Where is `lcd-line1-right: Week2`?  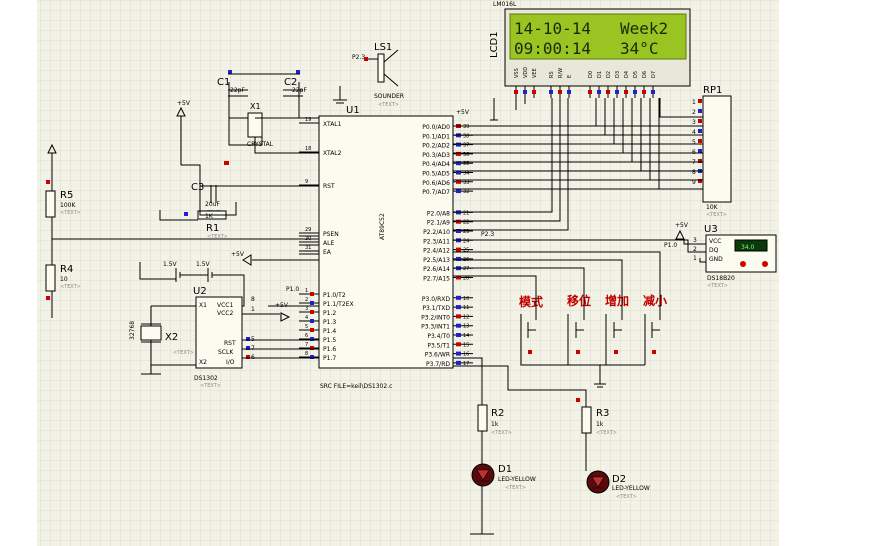 lcd-line1-right: Week2 is located at coordinates (644, 28).